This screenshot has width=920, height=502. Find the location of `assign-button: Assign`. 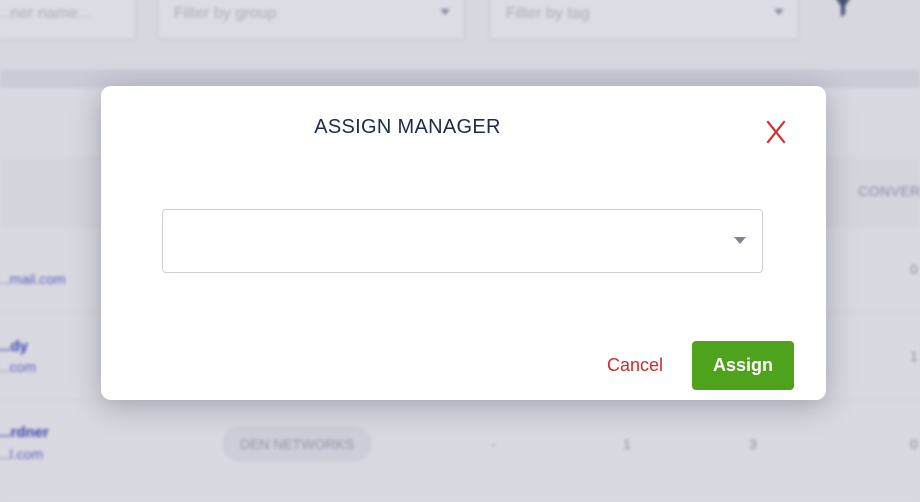

assign-button: Assign is located at coordinates (743, 365).